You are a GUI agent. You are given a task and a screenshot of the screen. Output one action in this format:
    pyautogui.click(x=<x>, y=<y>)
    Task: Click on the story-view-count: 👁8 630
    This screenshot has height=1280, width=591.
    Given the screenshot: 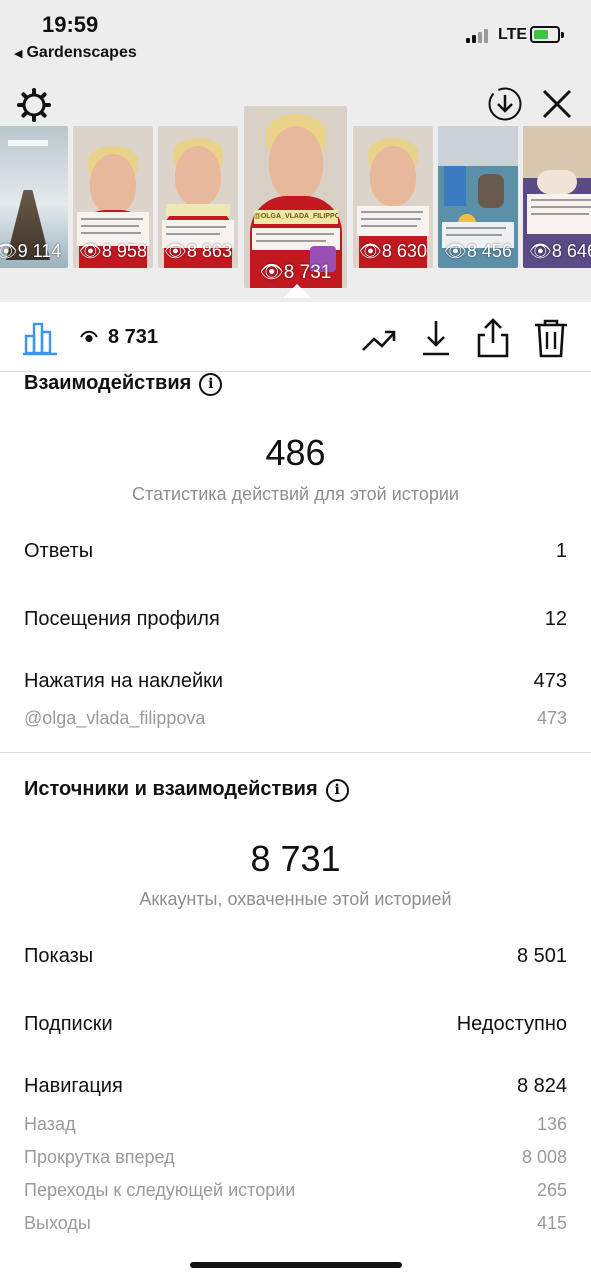 What is the action you would take?
    pyautogui.click(x=393, y=251)
    